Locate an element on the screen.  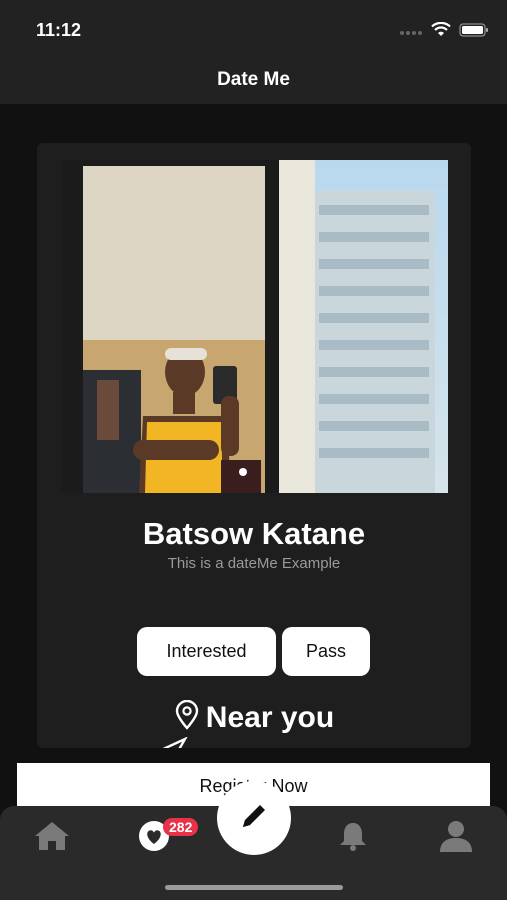
navigation-icon is located at coordinates (172, 742).